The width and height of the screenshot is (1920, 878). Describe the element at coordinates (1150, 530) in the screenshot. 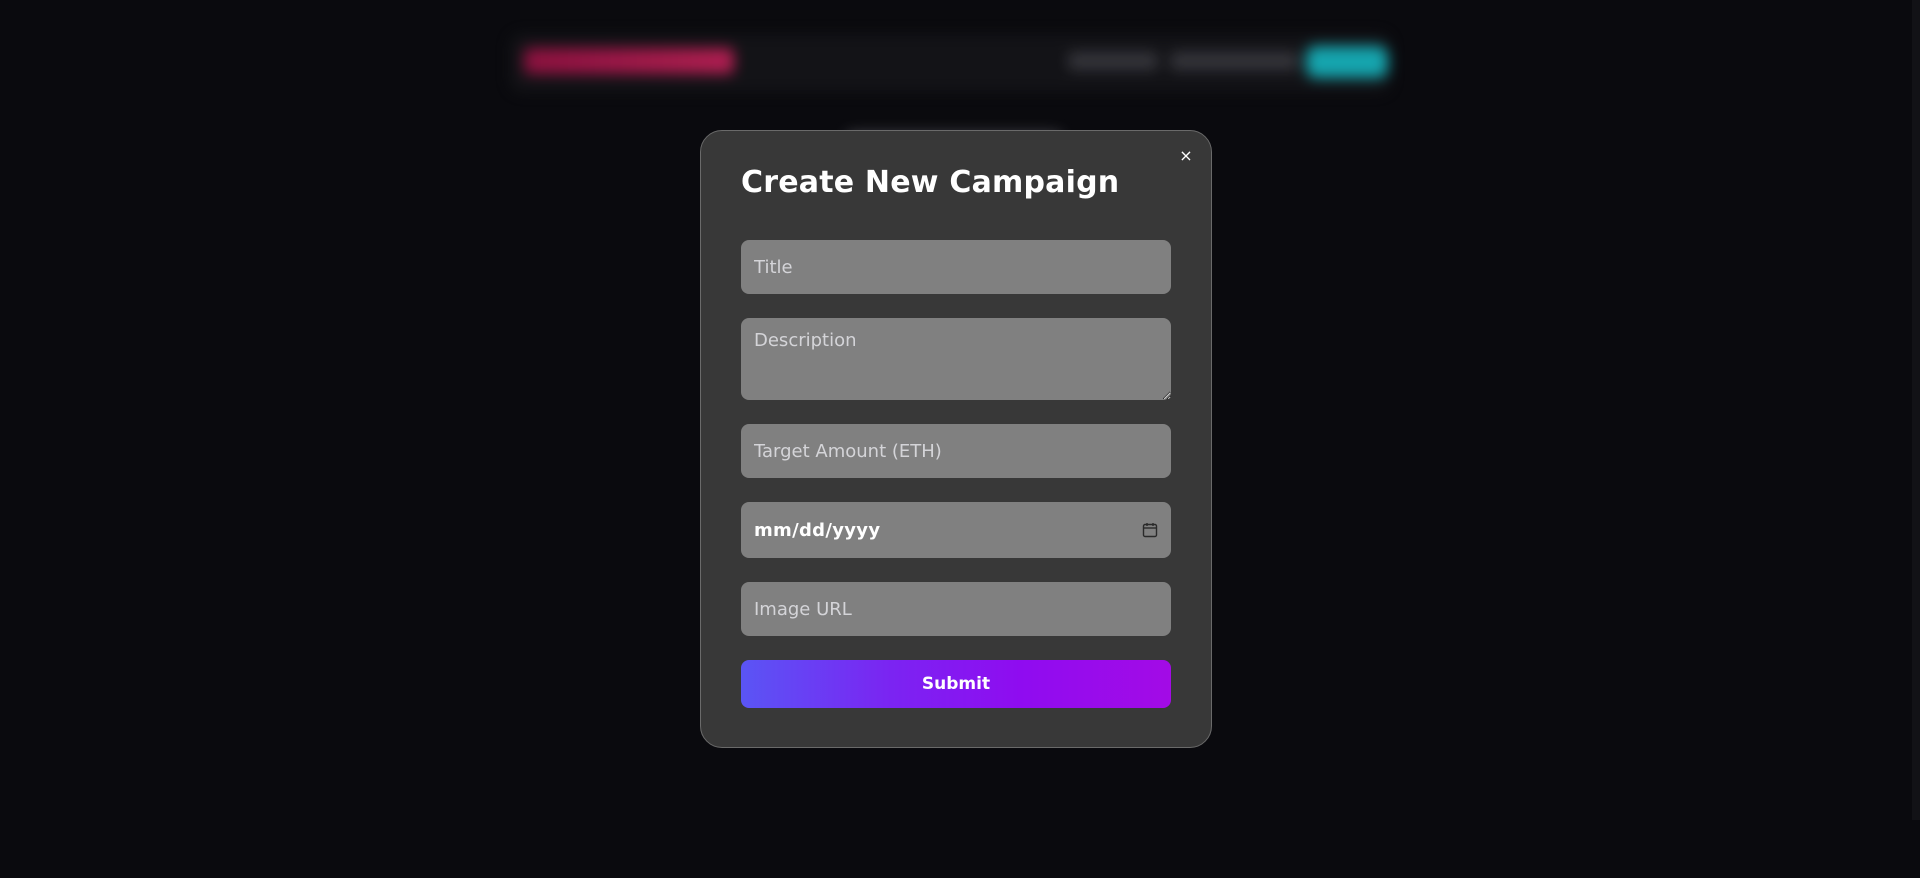

I see `calendar-icon` at that location.